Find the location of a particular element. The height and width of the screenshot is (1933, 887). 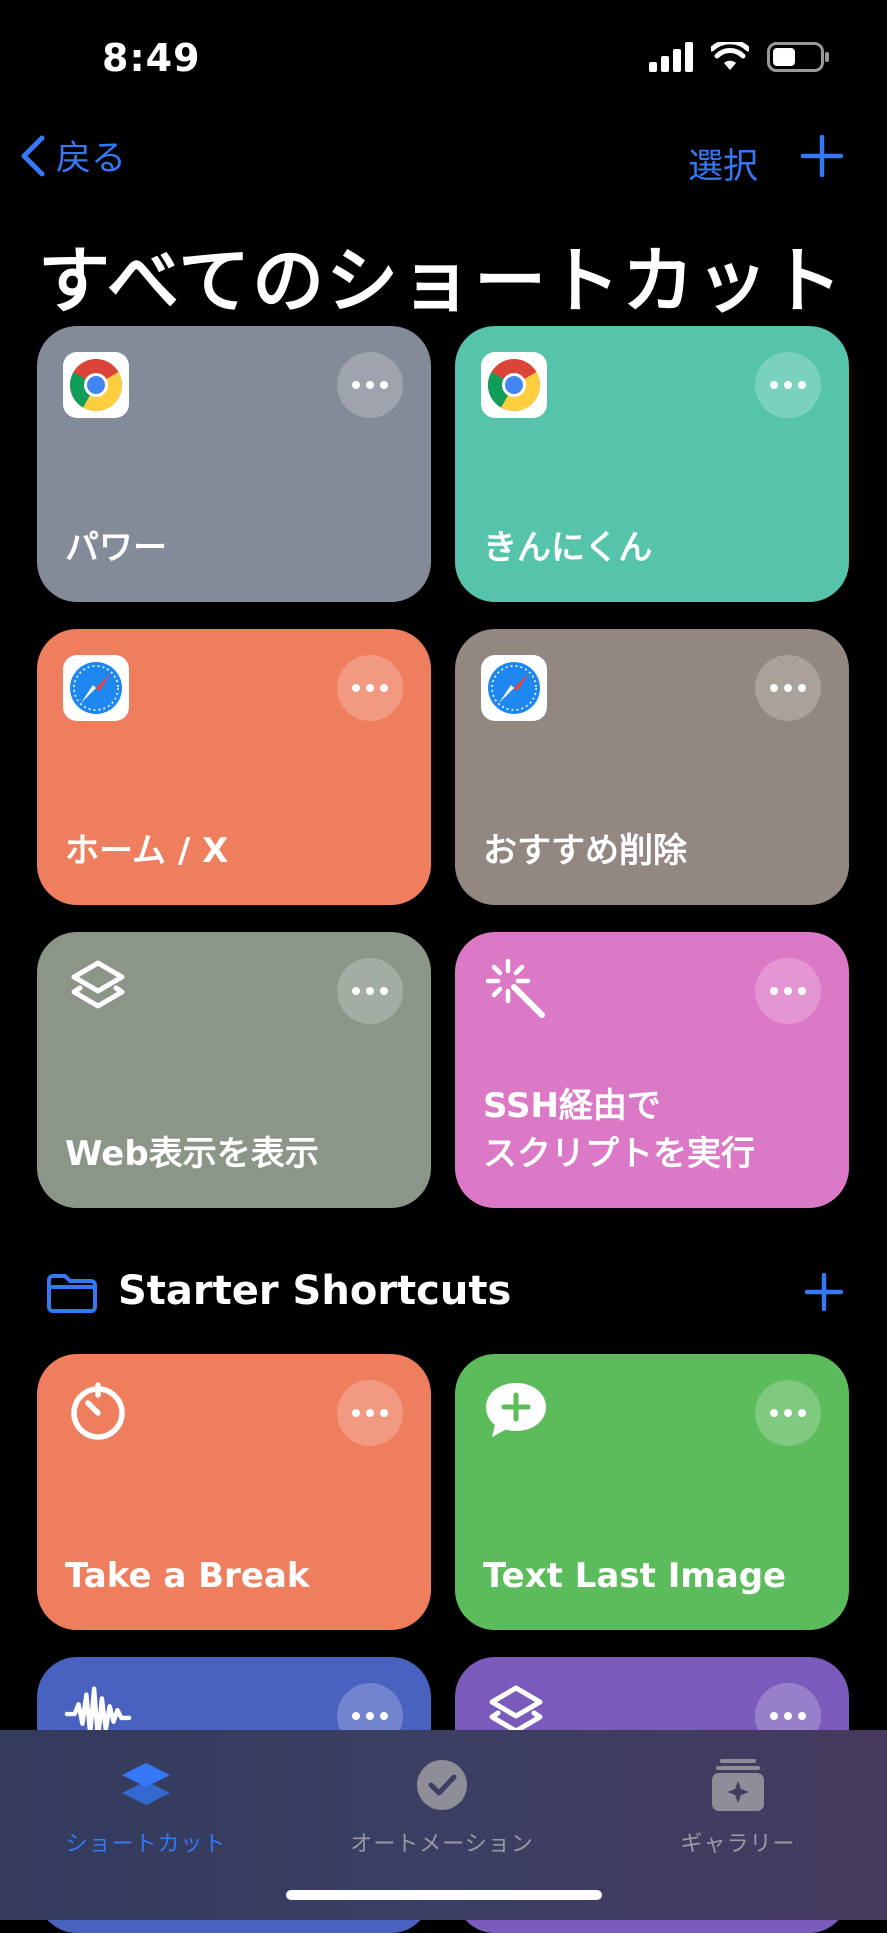

page-title: すべてのショートカット is located at coordinates (441, 281).